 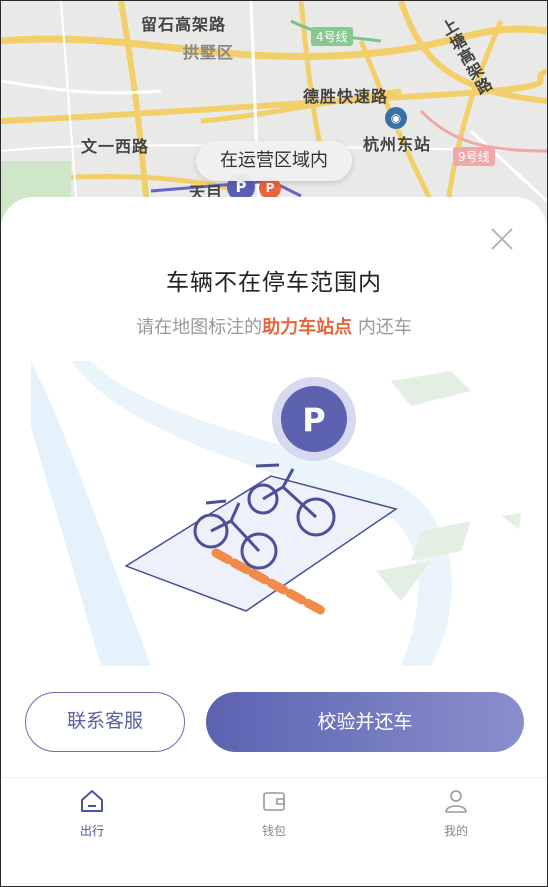 I want to click on tab-label-travel: 出行, so click(x=91, y=831).